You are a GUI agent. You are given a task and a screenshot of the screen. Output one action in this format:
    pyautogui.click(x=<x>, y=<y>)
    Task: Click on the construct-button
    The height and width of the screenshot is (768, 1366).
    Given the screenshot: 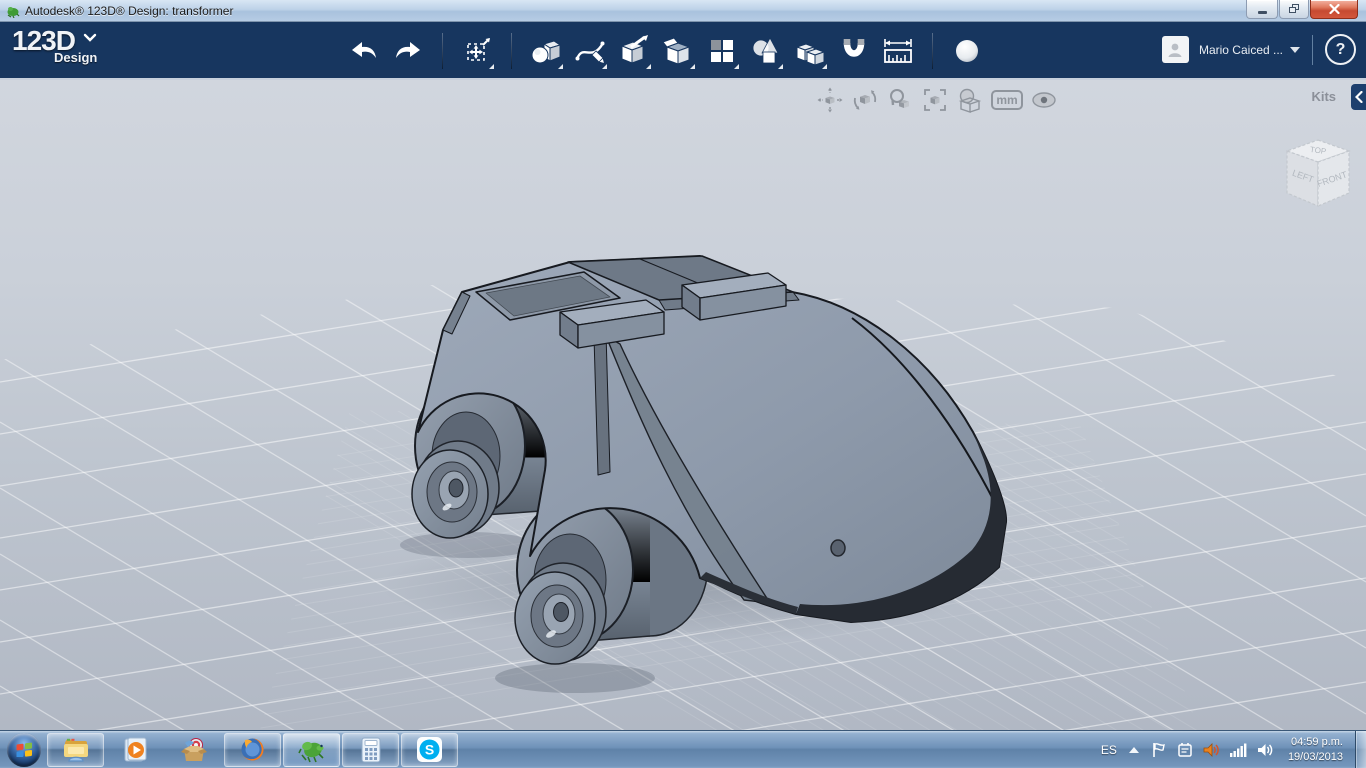 What is the action you would take?
    pyautogui.click(x=634, y=51)
    